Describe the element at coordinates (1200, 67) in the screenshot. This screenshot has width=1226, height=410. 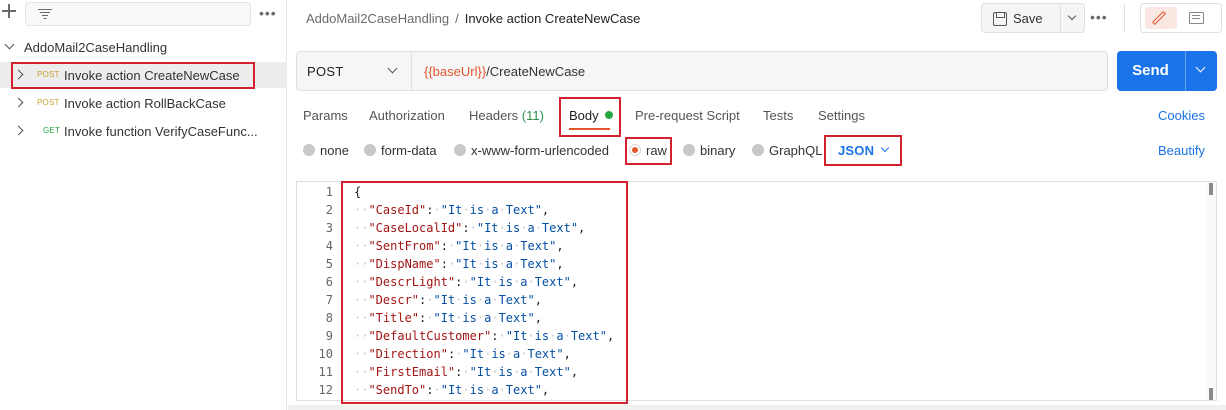
I see `send-dropdown-icon` at that location.